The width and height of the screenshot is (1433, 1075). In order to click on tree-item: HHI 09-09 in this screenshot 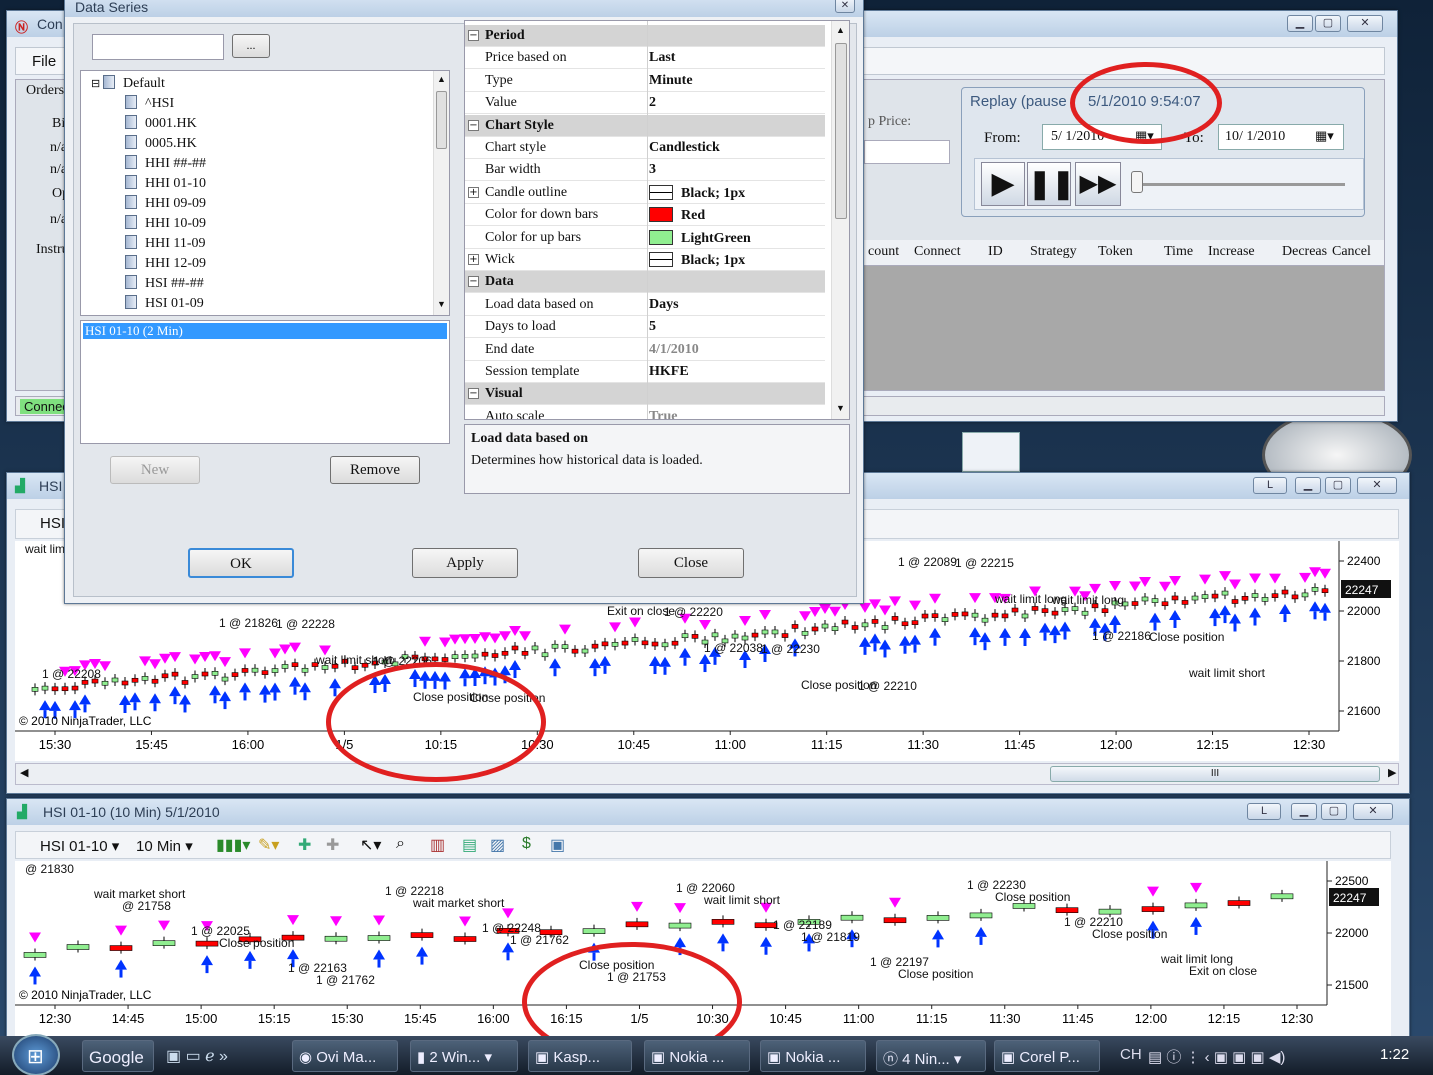, I will do `click(165, 205)`.